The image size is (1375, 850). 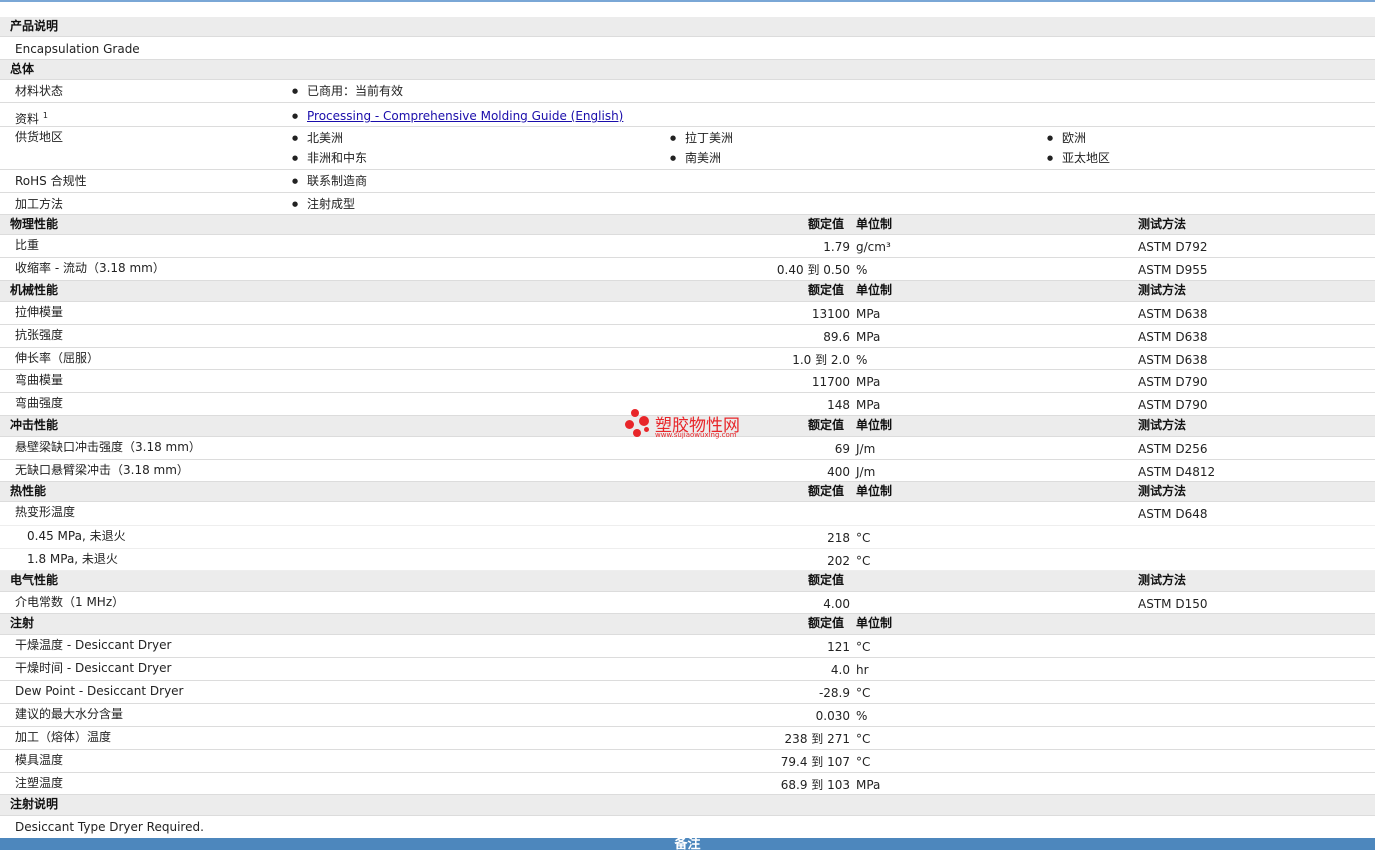 What do you see at coordinates (687, 181) in the screenshot?
I see `rohs-row: RoHS 合规性 联系制造商` at bounding box center [687, 181].